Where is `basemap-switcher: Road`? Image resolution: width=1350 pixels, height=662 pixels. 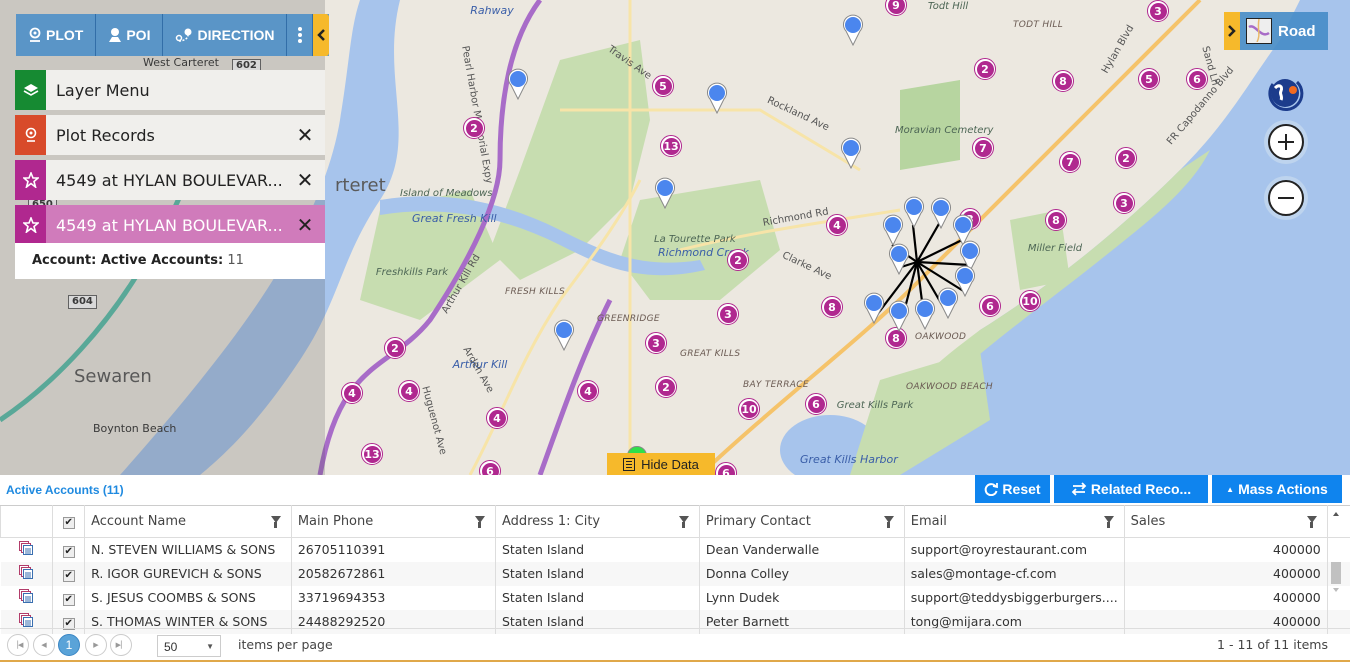 basemap-switcher: Road is located at coordinates (1276, 31).